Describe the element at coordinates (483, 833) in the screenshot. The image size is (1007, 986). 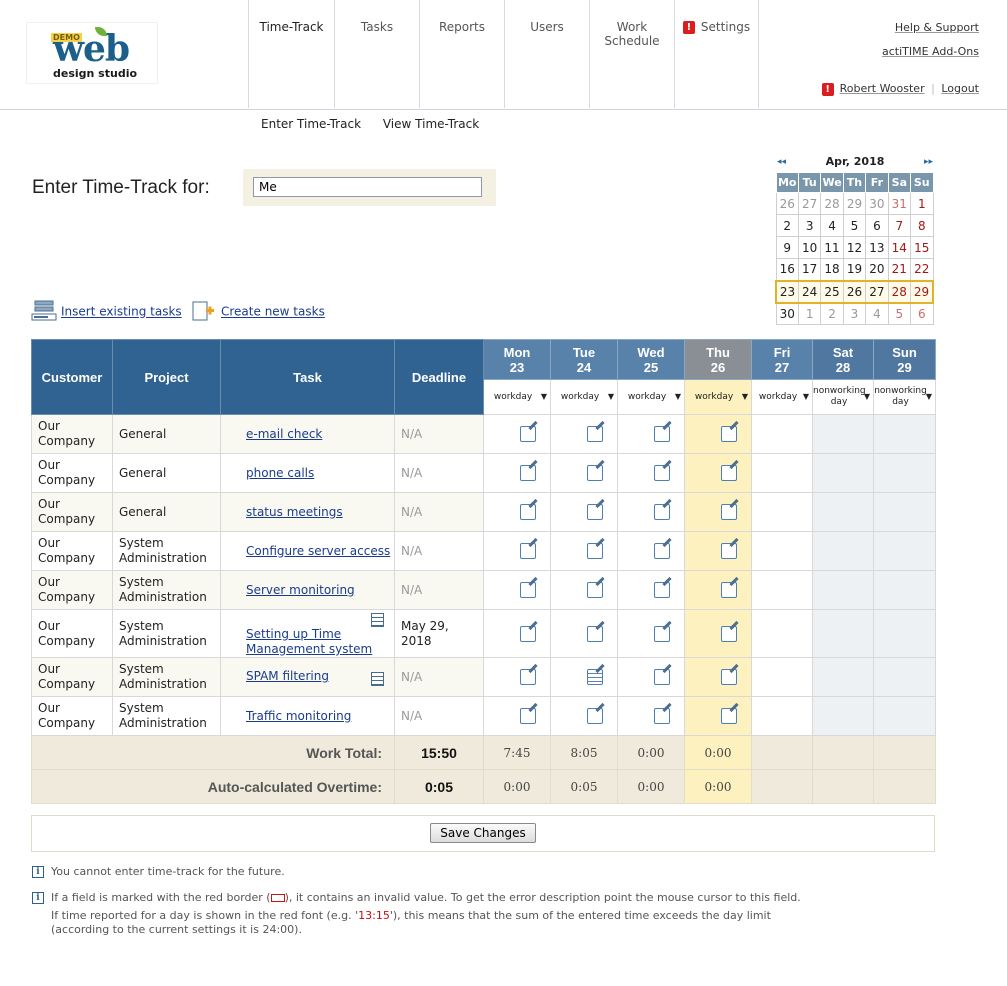
I see `save-changes-button: Save Changes` at that location.